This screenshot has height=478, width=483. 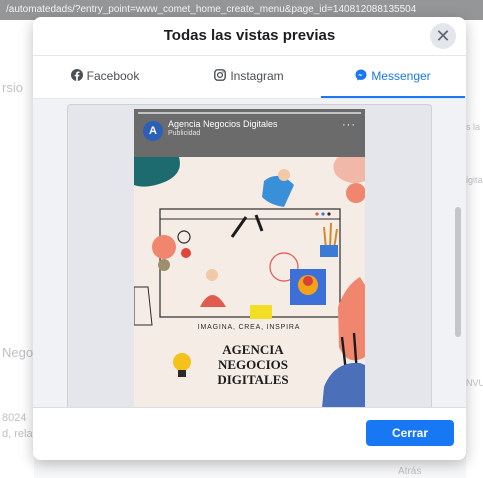 What do you see at coordinates (458, 272) in the screenshot?
I see `scrollbar` at bounding box center [458, 272].